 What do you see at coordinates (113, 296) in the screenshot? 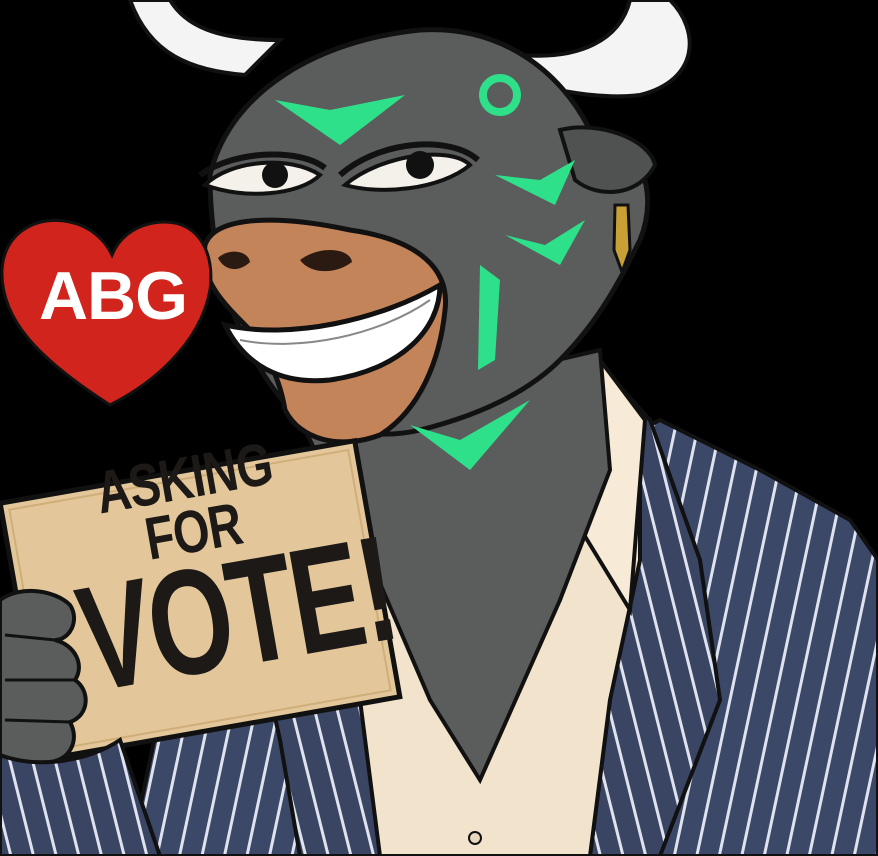
I see `heart-badge-label: ABG` at bounding box center [113, 296].